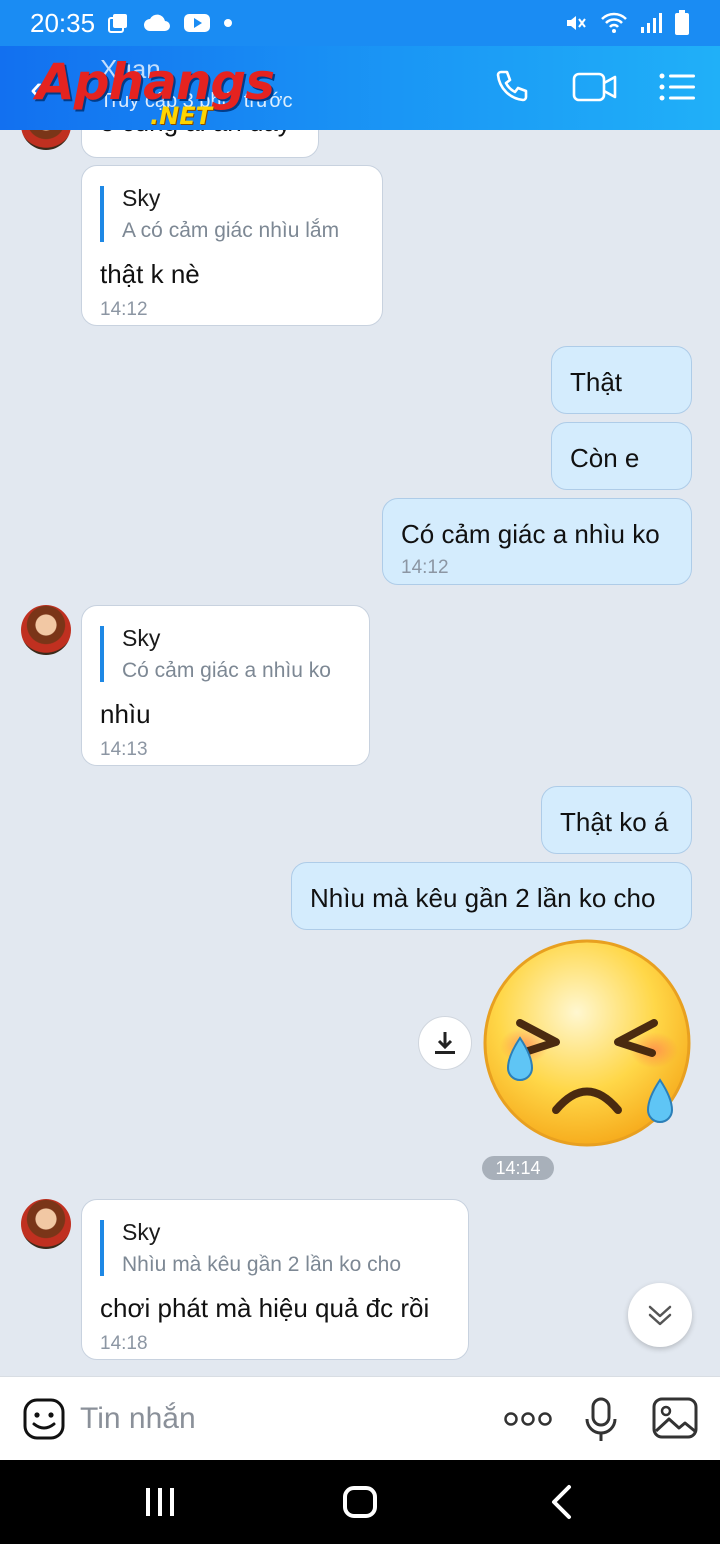 The height and width of the screenshot is (1544, 720). I want to click on message-composer, so click(360, 1418).